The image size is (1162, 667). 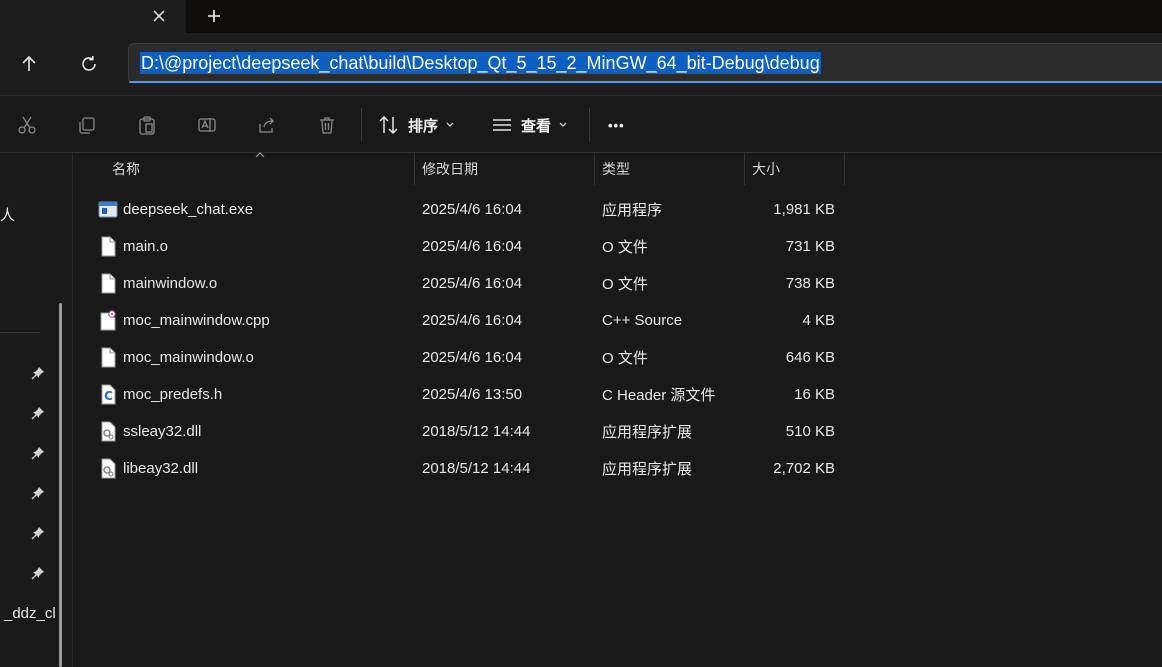 I want to click on c-header-file-icon: C, so click(x=108, y=394).